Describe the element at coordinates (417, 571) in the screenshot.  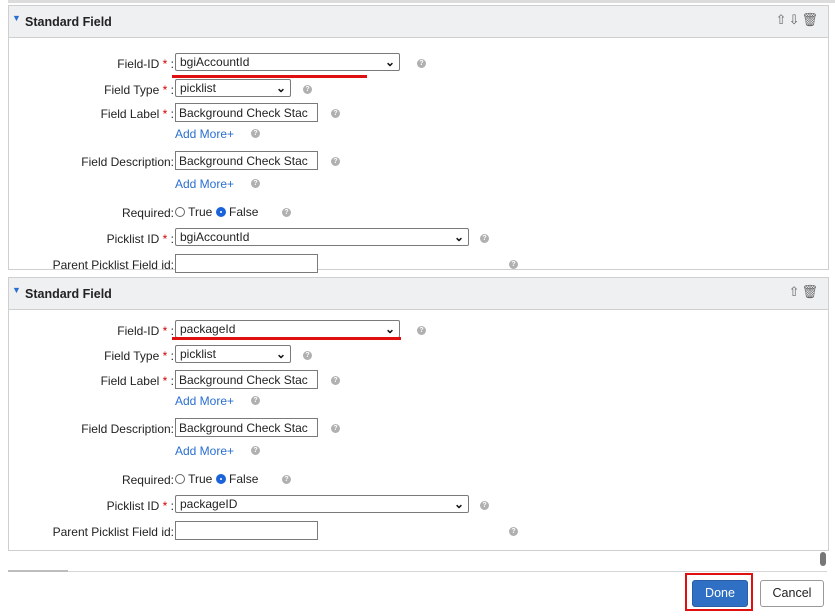
I see `footer-divider` at that location.